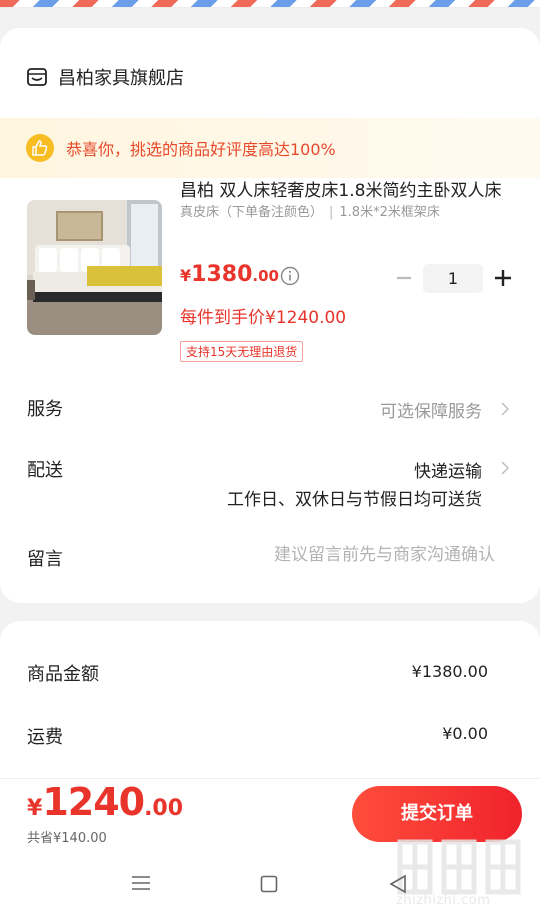 Image resolution: width=540 pixels, height=918 pixels. I want to click on quantity-input: 1, so click(453, 278).